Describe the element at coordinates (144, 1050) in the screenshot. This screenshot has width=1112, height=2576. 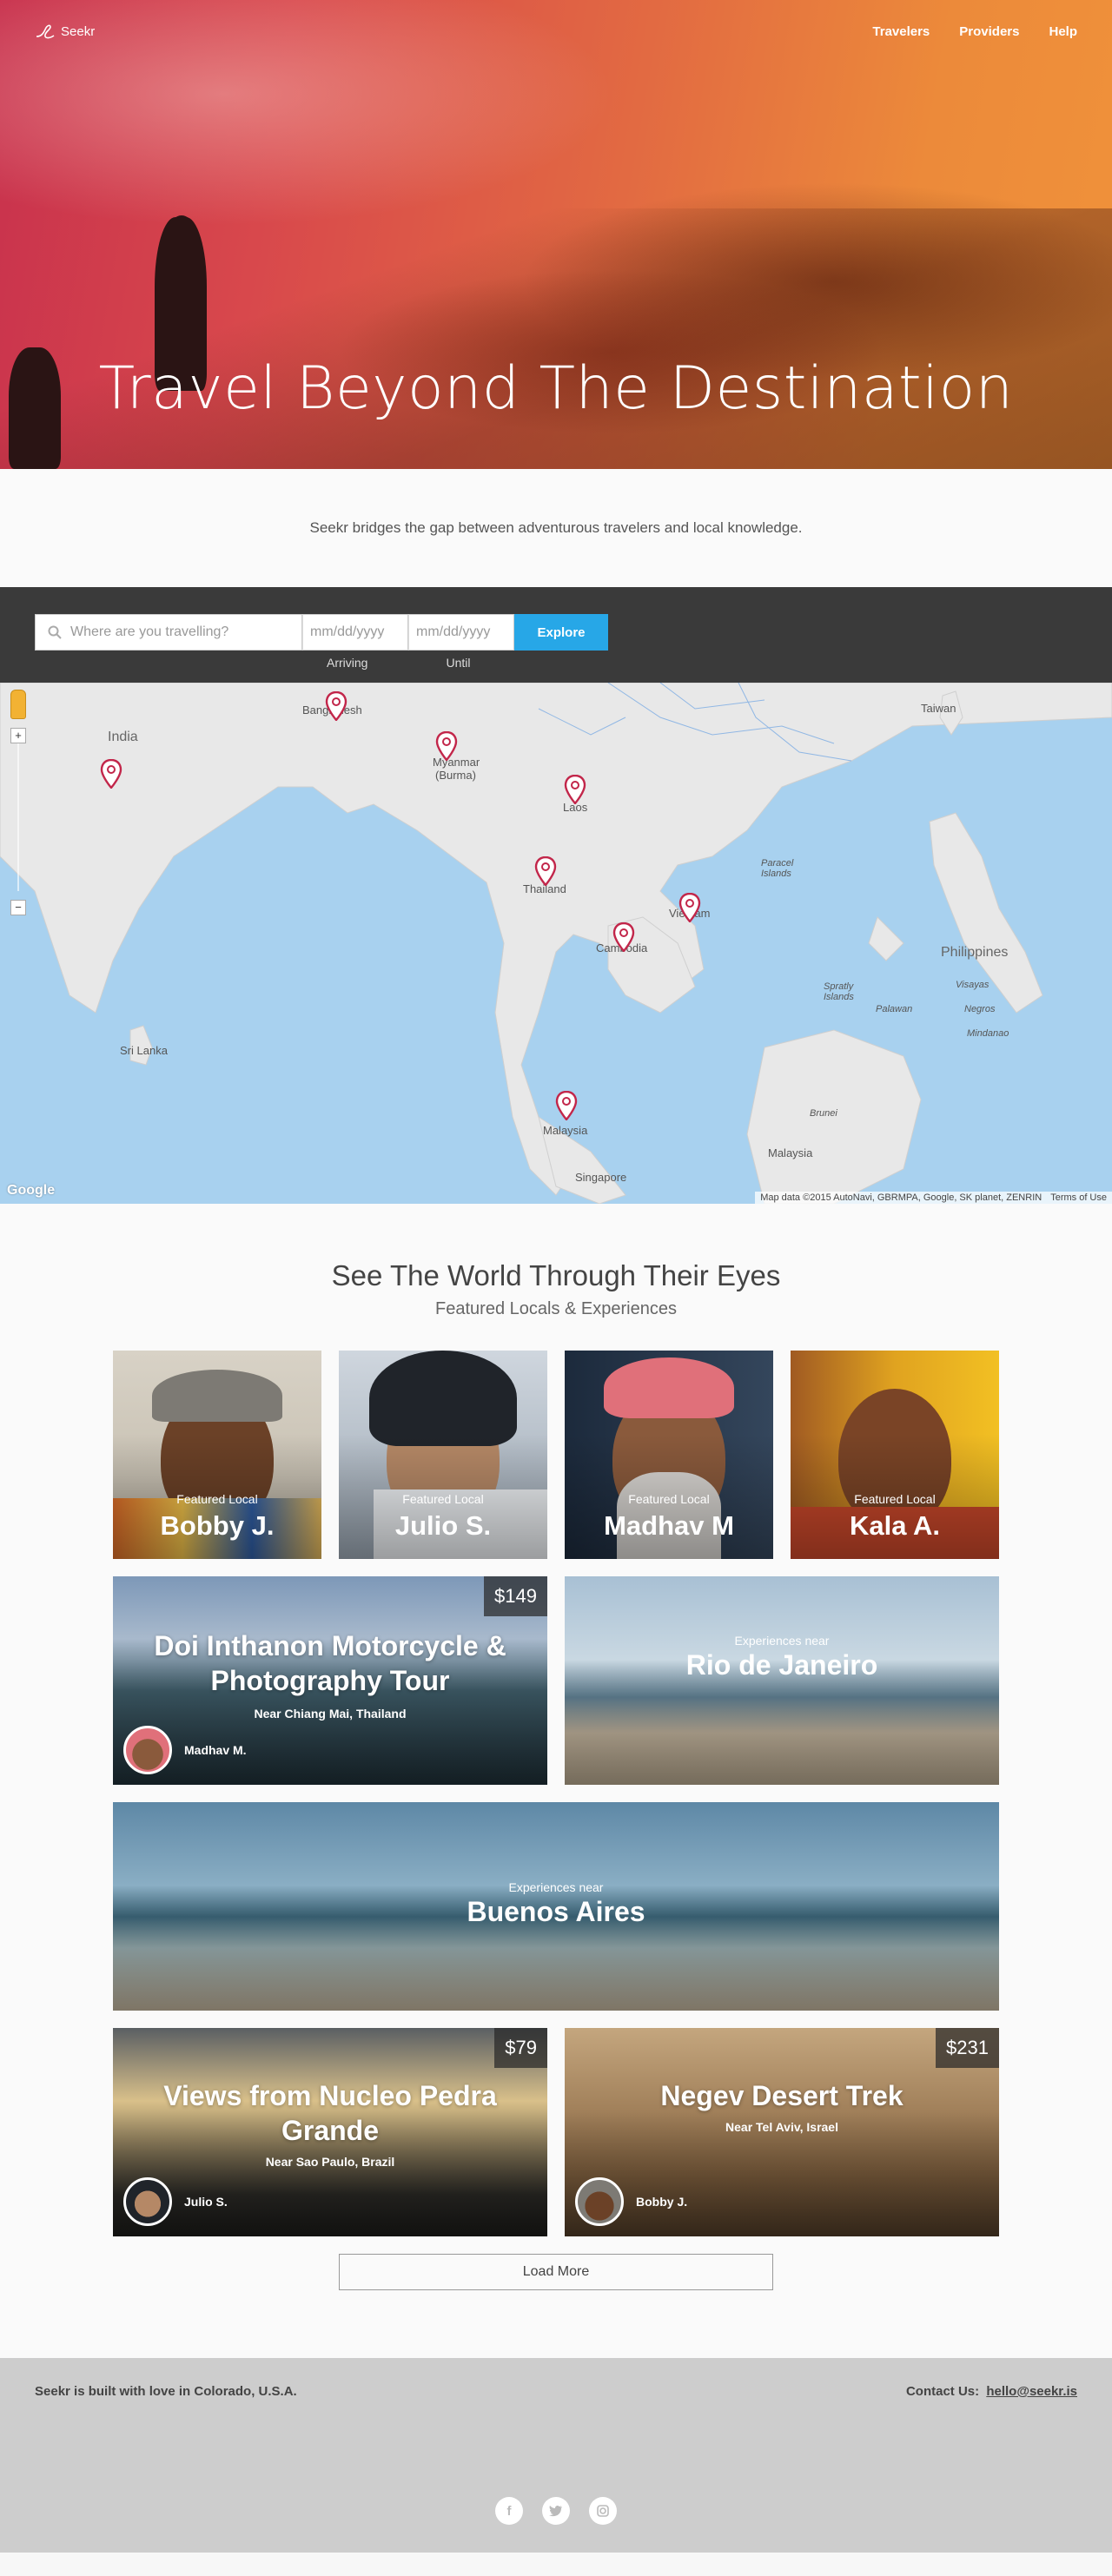
I see `map-label-srilanka: Sri Lanka` at that location.